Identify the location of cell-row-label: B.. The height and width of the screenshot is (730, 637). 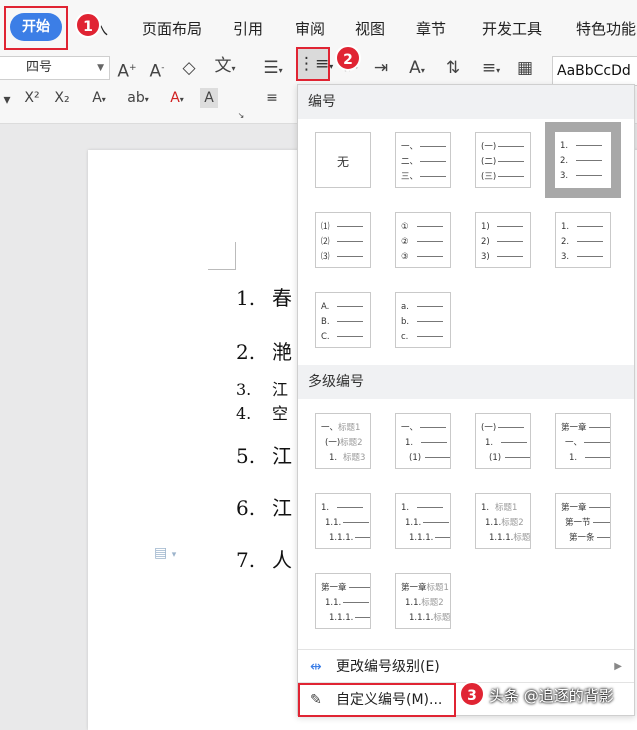
(325, 322).